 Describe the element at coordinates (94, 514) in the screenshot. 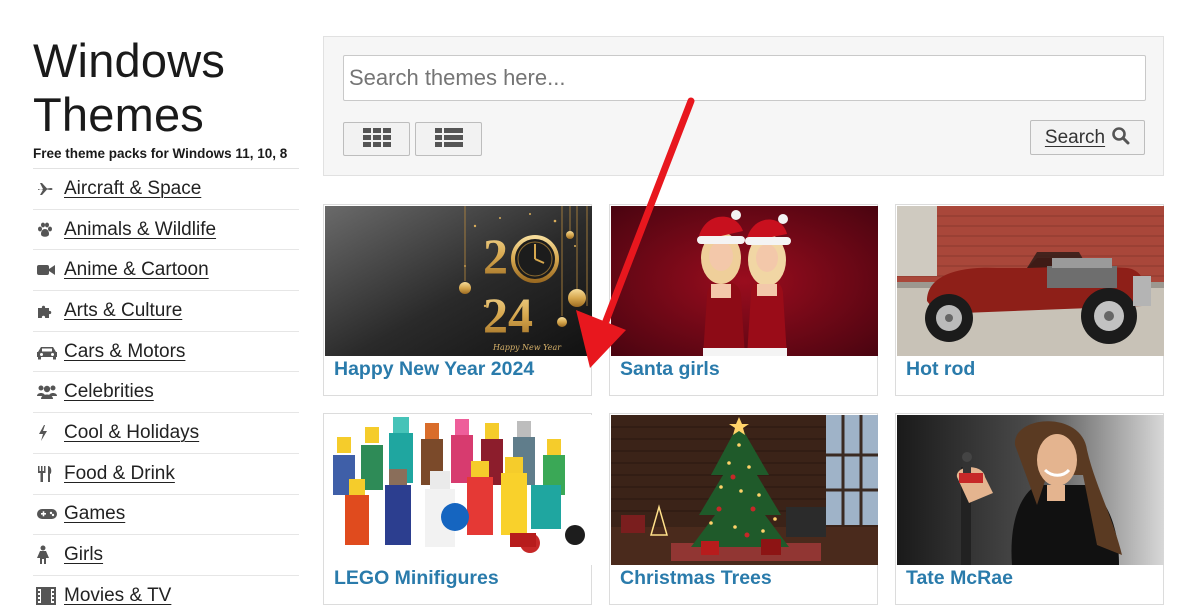

I see `category-link: Games` at that location.